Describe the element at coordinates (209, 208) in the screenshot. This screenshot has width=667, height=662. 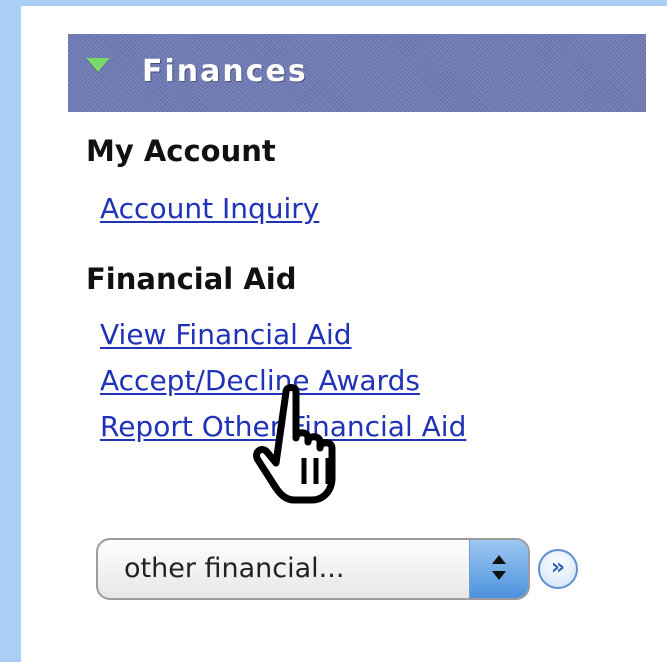
I see `account-inquiry-link: Account Inquiry` at that location.